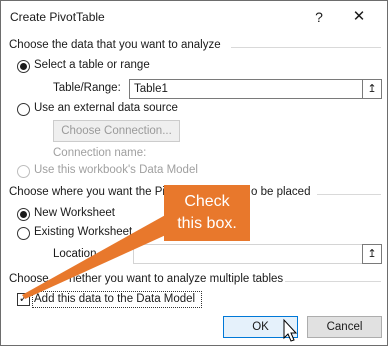 The width and height of the screenshot is (388, 346). What do you see at coordinates (207, 213) in the screenshot?
I see `annotation-callout: Check this box.` at bounding box center [207, 213].